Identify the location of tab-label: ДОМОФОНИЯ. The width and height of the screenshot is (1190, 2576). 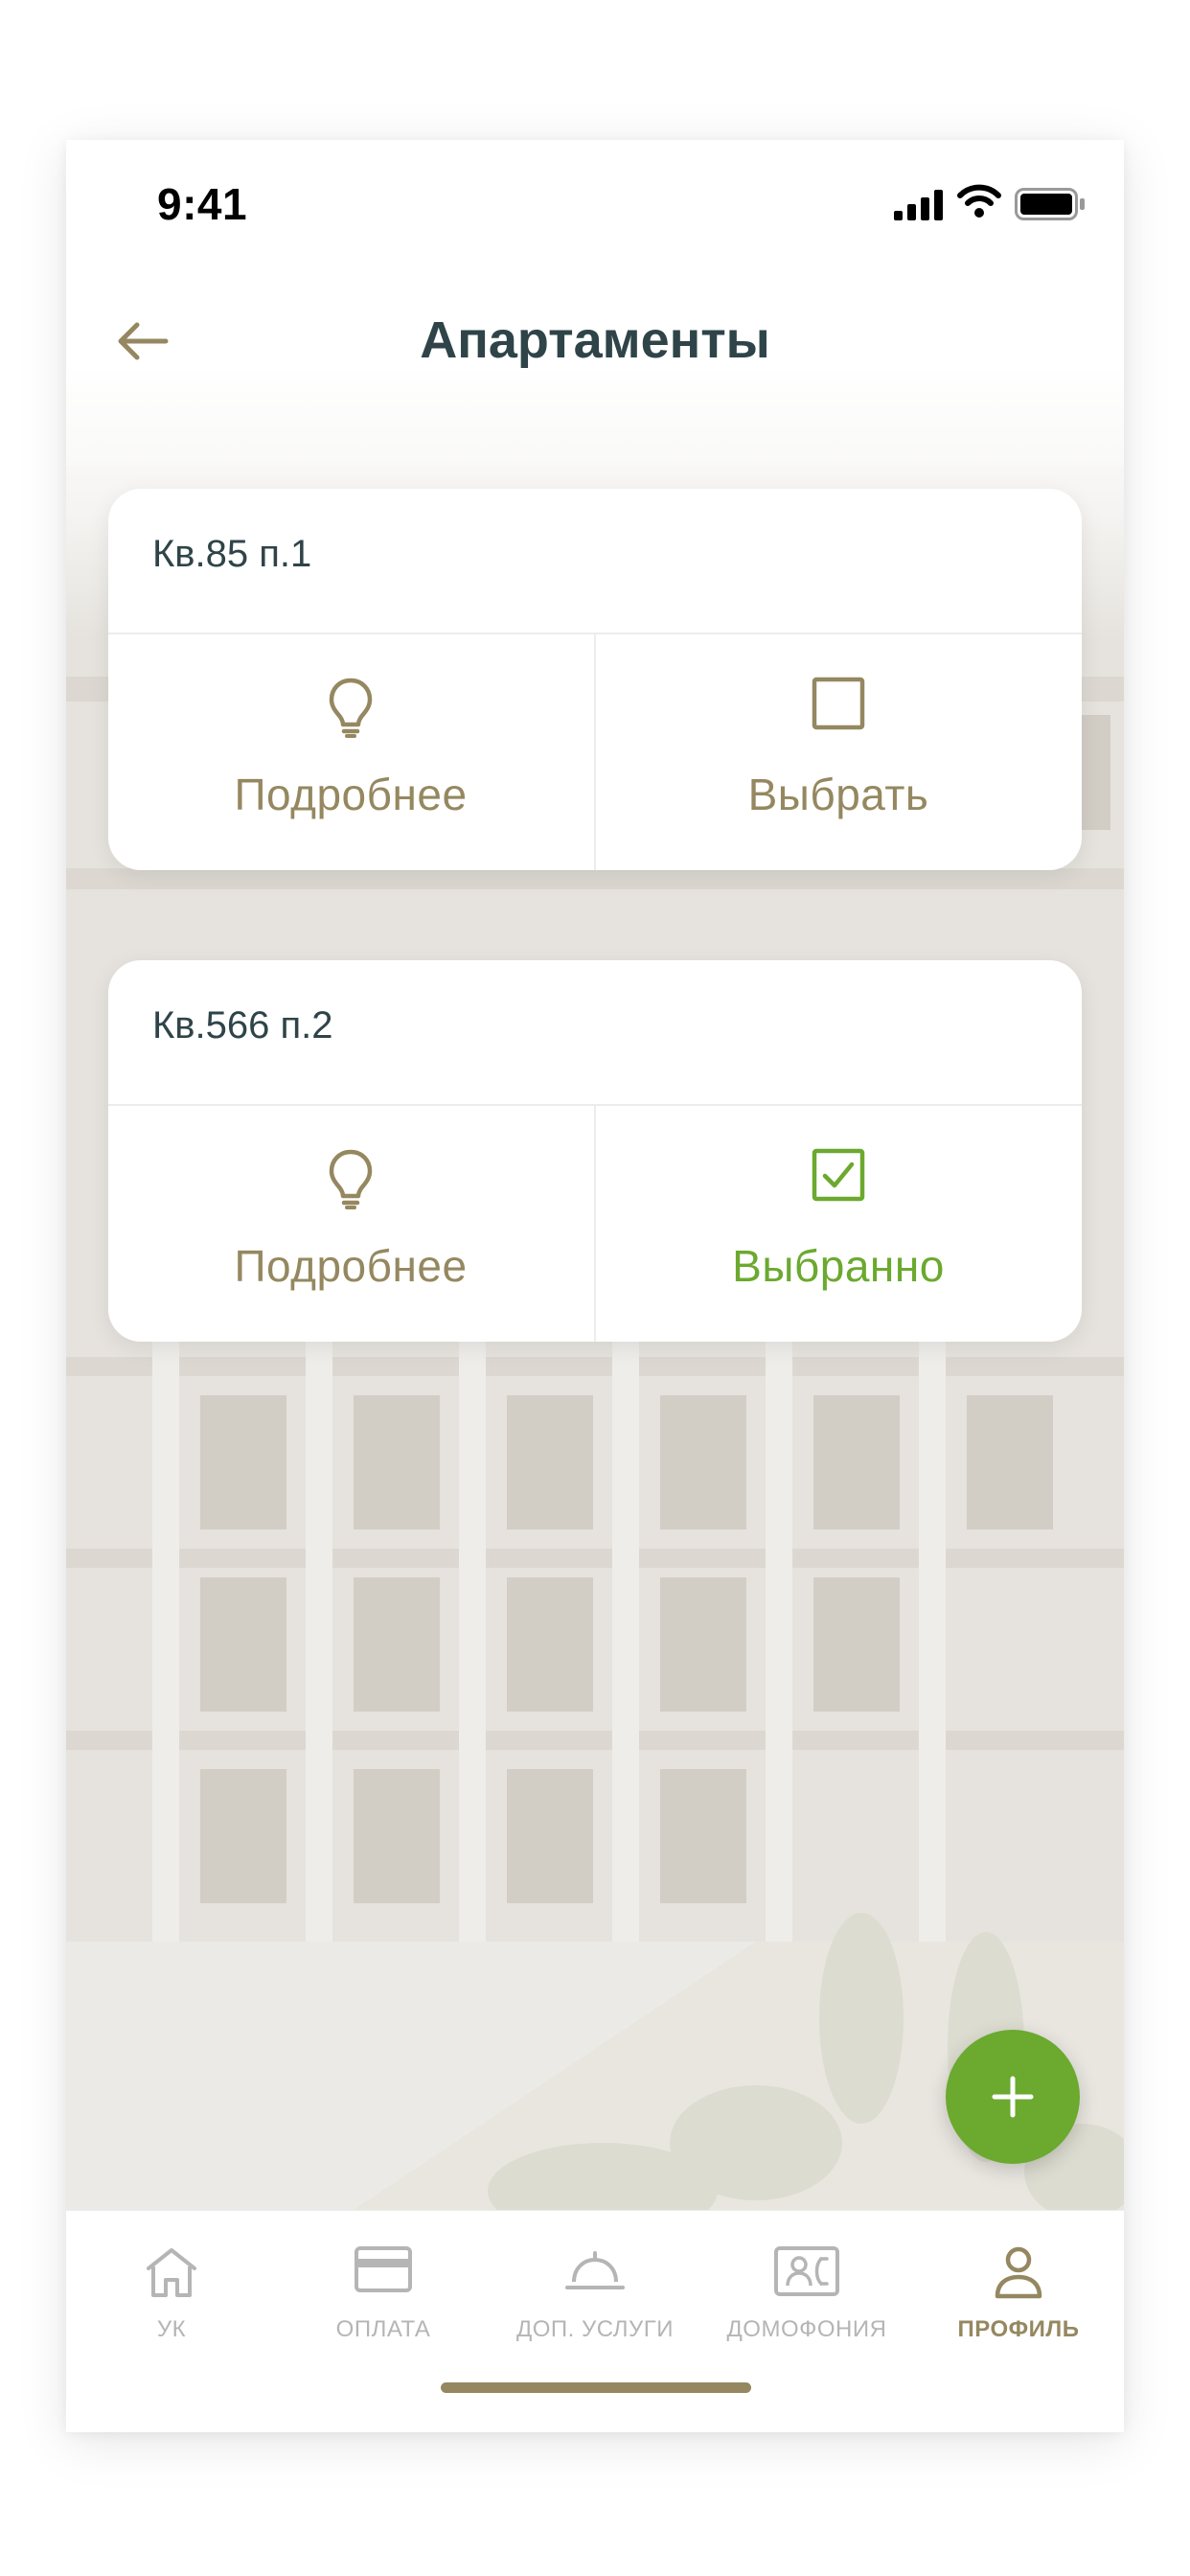
(807, 2329).